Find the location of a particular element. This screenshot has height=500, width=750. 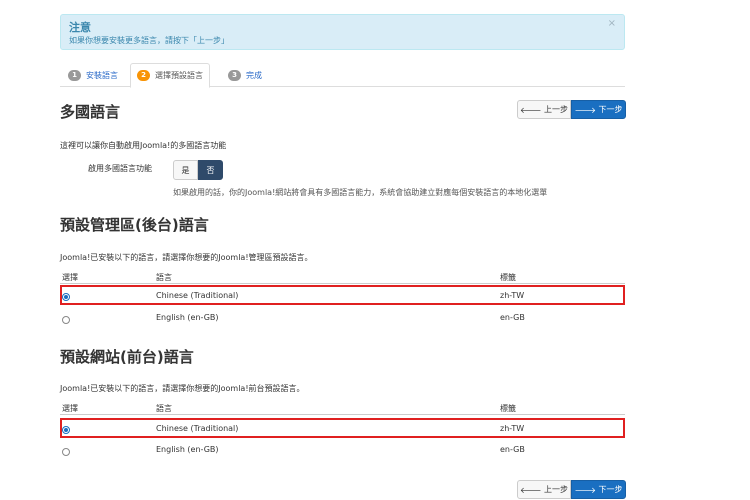

admin-language-title: 預設管理區(後台)語言 is located at coordinates (134, 225).